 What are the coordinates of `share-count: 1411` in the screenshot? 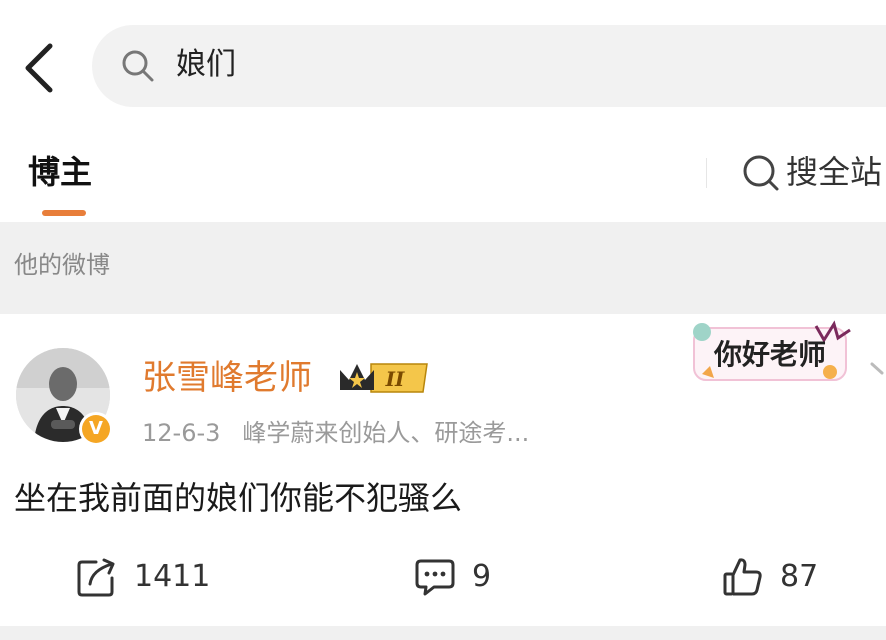 It's located at (172, 576).